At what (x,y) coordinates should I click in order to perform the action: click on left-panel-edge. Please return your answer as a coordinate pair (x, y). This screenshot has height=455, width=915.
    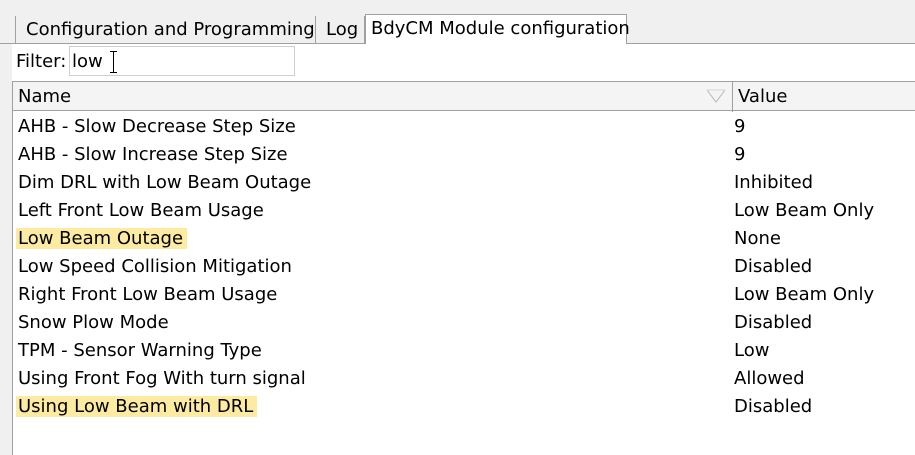
    Looking at the image, I should click on (6, 249).